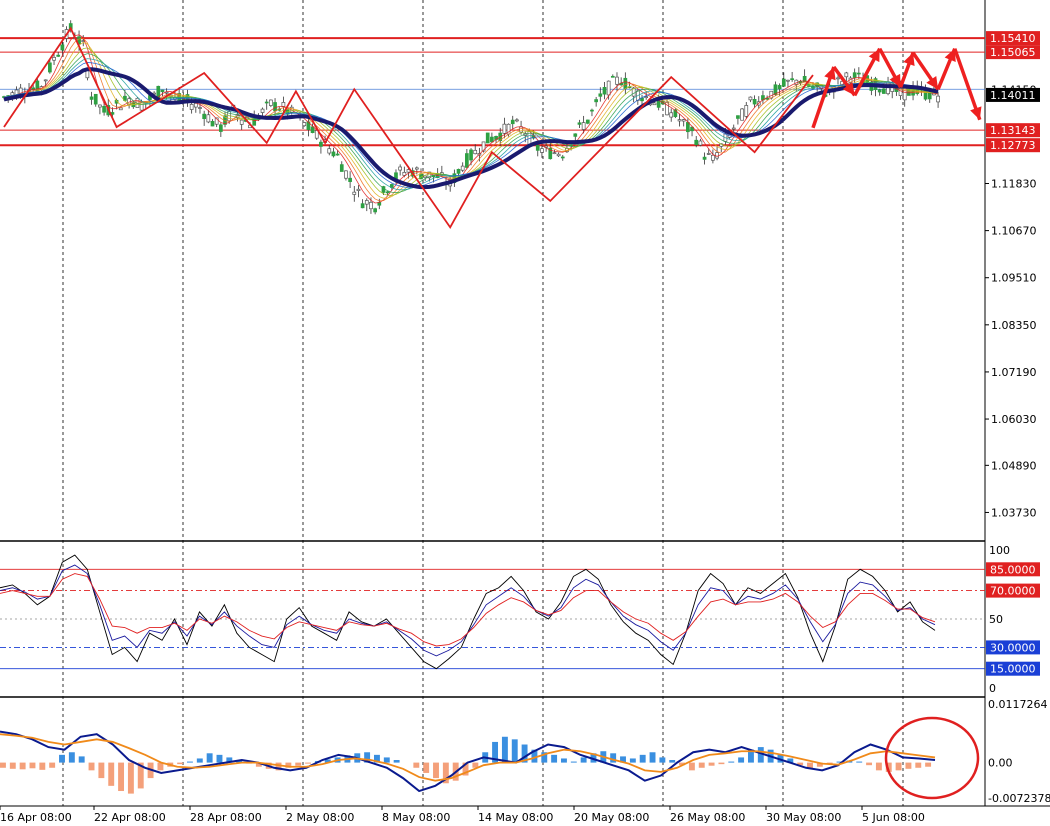 This screenshot has width=1050, height=826. Describe the element at coordinates (803, 817) in the screenshot. I see `date-label-8: 30 May 08:00` at that location.